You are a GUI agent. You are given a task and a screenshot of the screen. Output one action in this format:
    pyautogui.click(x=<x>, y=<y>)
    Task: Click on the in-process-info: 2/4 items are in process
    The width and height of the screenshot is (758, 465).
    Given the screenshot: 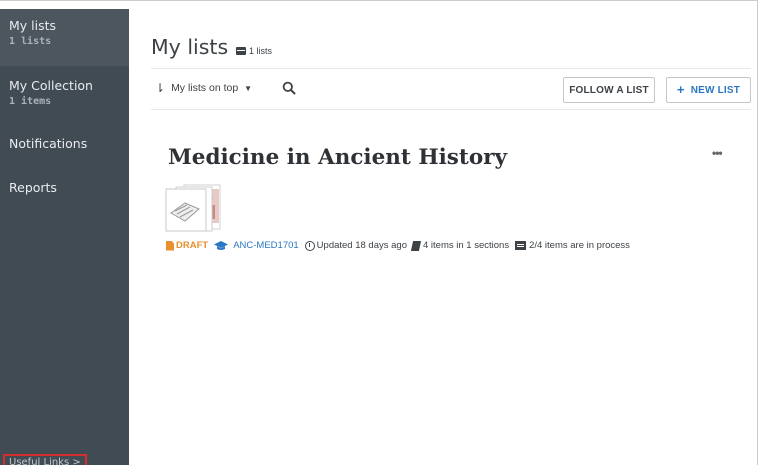 What is the action you would take?
    pyautogui.click(x=572, y=245)
    